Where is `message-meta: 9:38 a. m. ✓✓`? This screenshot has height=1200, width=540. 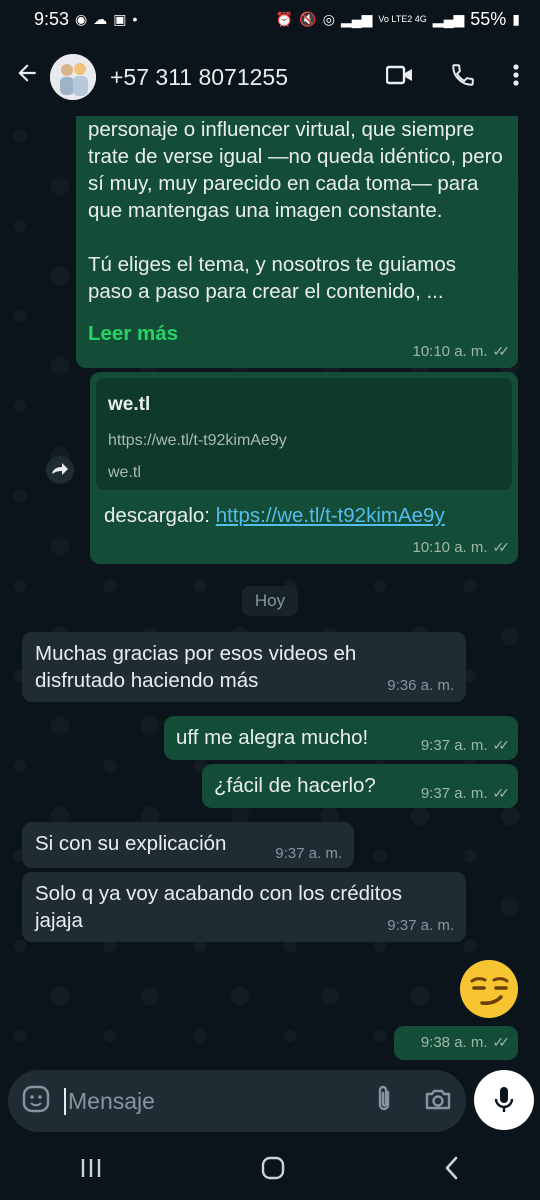 message-meta: 9:38 a. m. ✓✓ is located at coordinates (465, 1042).